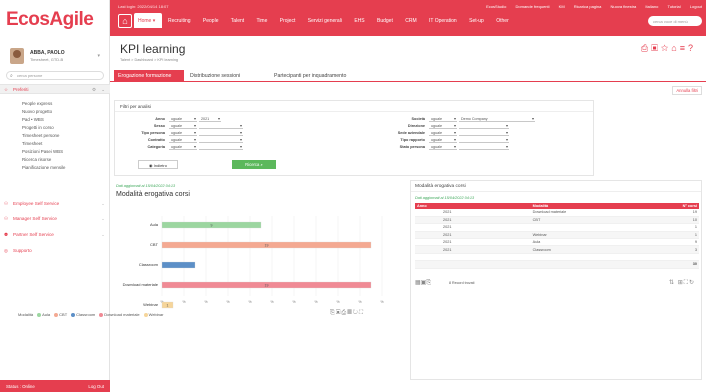 The width and height of the screenshot is (706, 392). What do you see at coordinates (562, 6) in the screenshot?
I see `top-link: KM` at bounding box center [562, 6].